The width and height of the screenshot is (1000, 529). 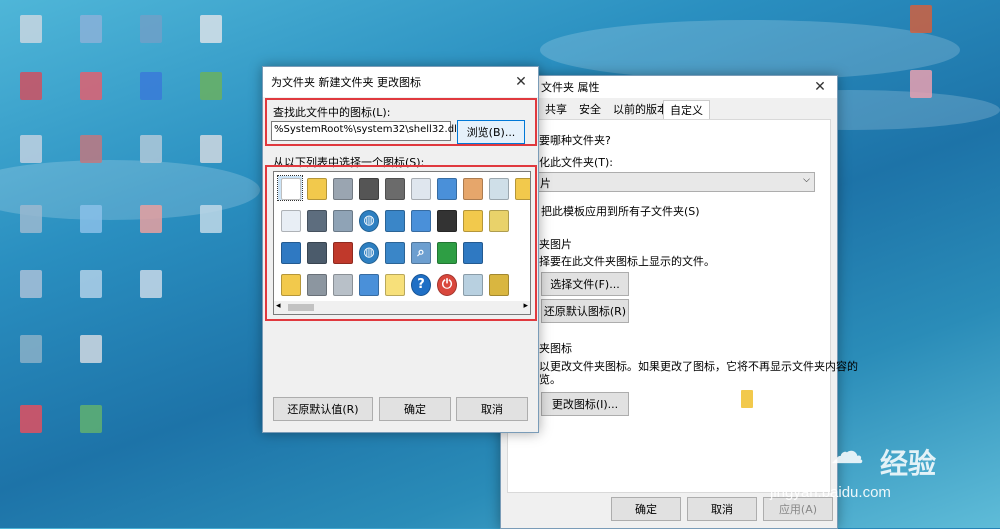 I want to click on properties-title: 文件夹 属性, so click(x=570, y=87).